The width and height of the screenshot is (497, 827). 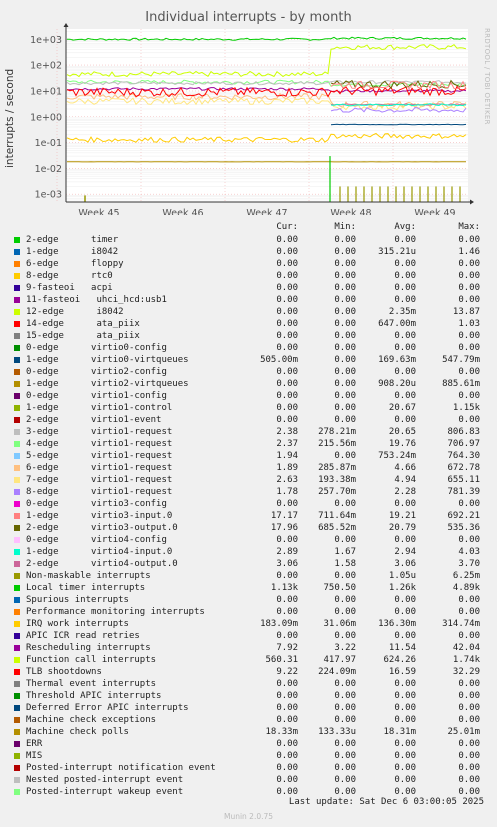 I want to click on legend-label: Machine check exceptions, so click(x=91, y=720).